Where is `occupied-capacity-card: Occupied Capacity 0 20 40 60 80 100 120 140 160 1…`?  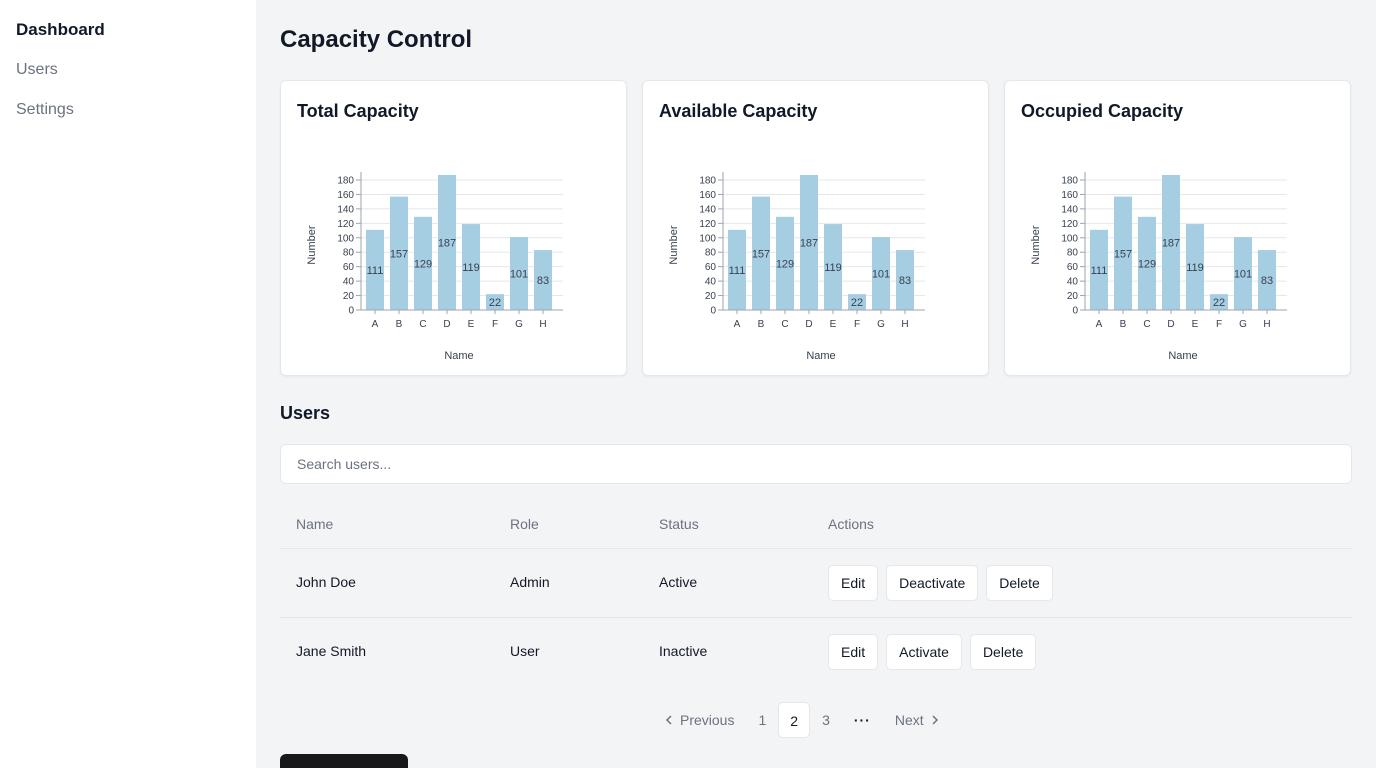 occupied-capacity-card: Occupied Capacity 0 20 40 60 80 100 120 140 160 1… is located at coordinates (1177, 228).